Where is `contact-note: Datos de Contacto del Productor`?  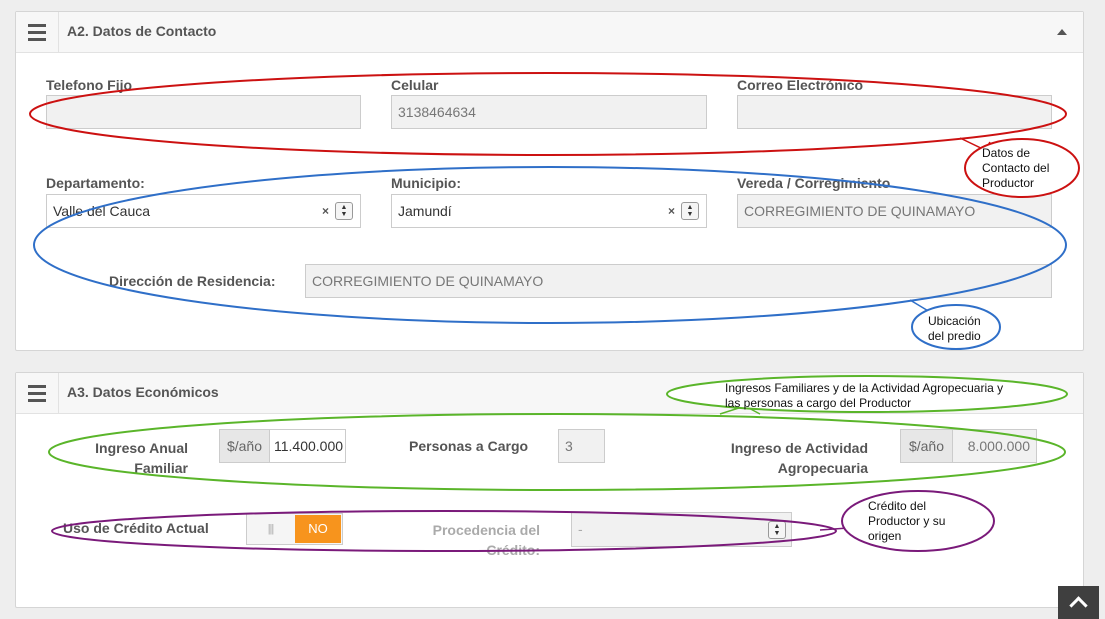
contact-note: Datos de Contacto del Productor is located at coordinates (1015, 168).